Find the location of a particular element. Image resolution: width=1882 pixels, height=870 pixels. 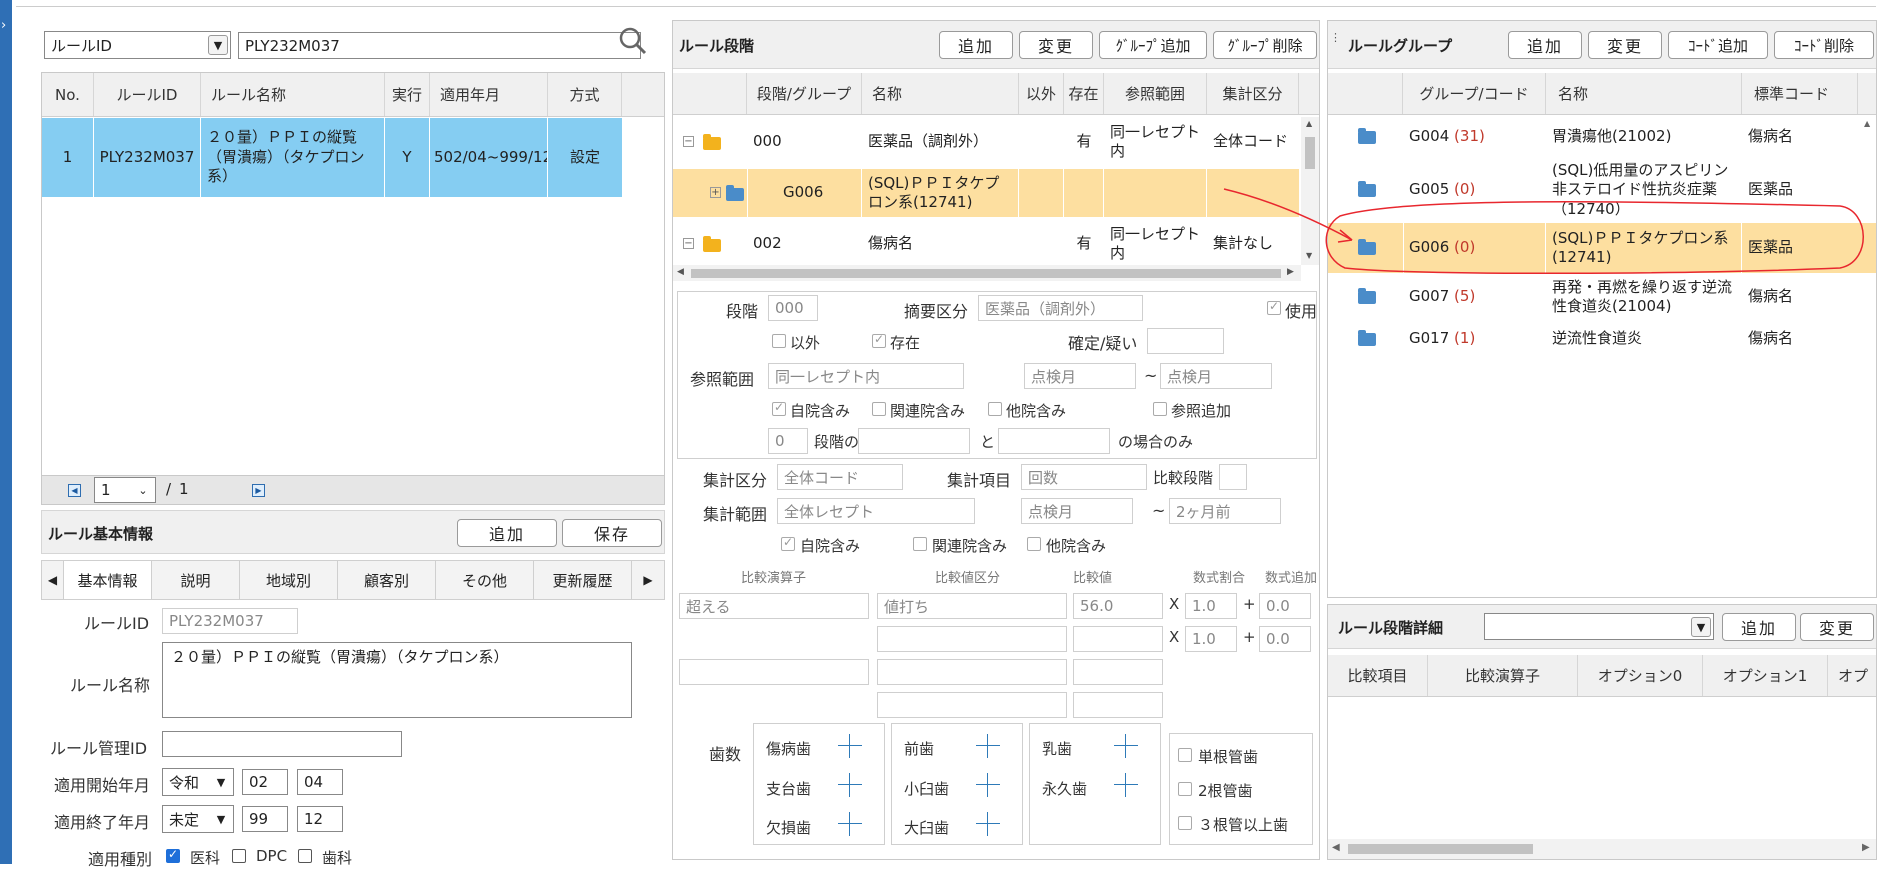

col-option2: オプ is located at coordinates (1852, 675).